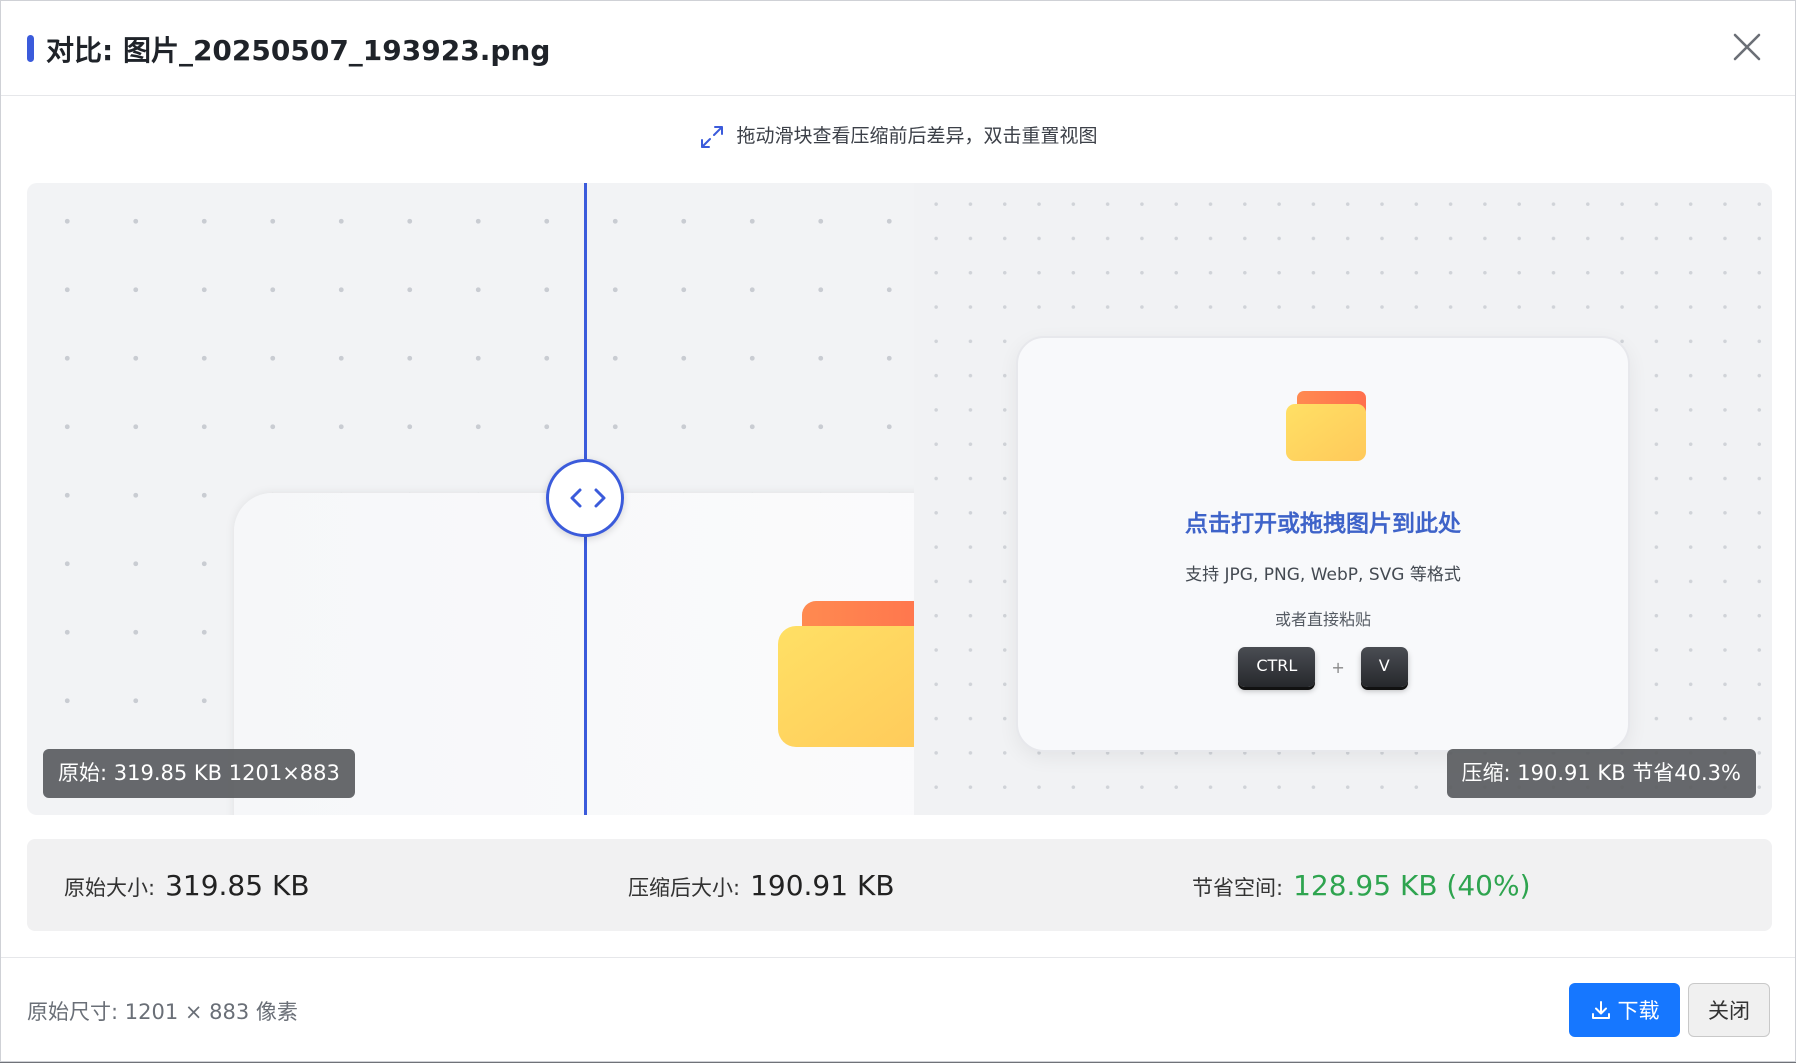 The height and width of the screenshot is (1063, 1796). I want to click on close-icon, so click(1747, 47).